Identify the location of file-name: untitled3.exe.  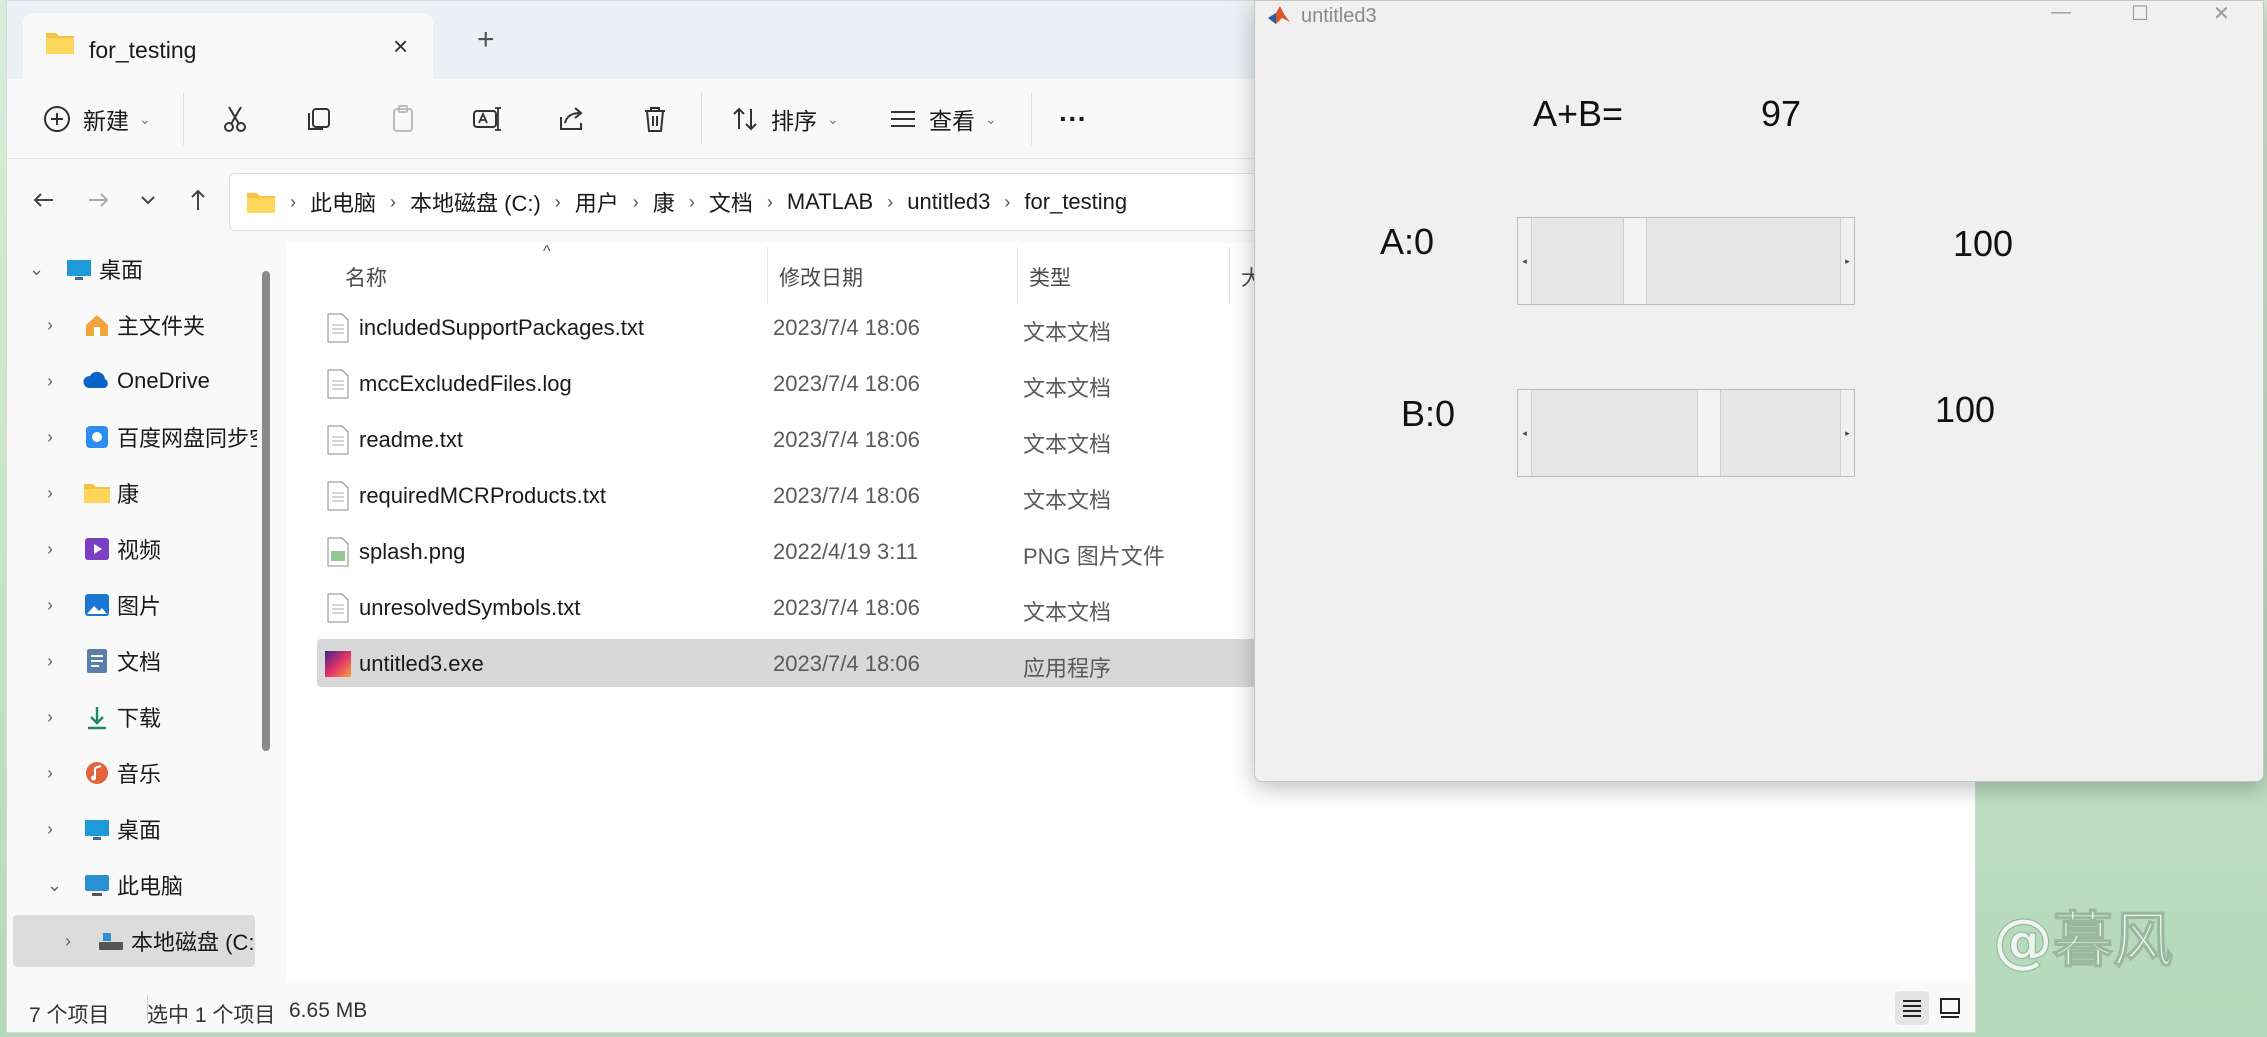
(421, 663).